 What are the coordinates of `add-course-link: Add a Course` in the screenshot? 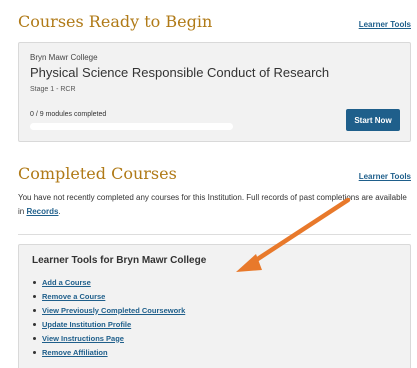 It's located at (66, 282).